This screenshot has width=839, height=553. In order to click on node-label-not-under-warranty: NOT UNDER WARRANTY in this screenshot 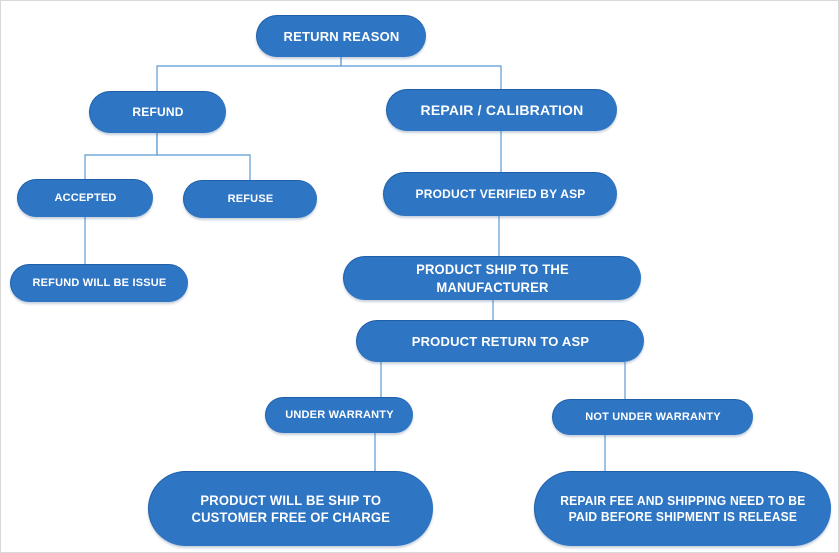, I will do `click(653, 416)`.